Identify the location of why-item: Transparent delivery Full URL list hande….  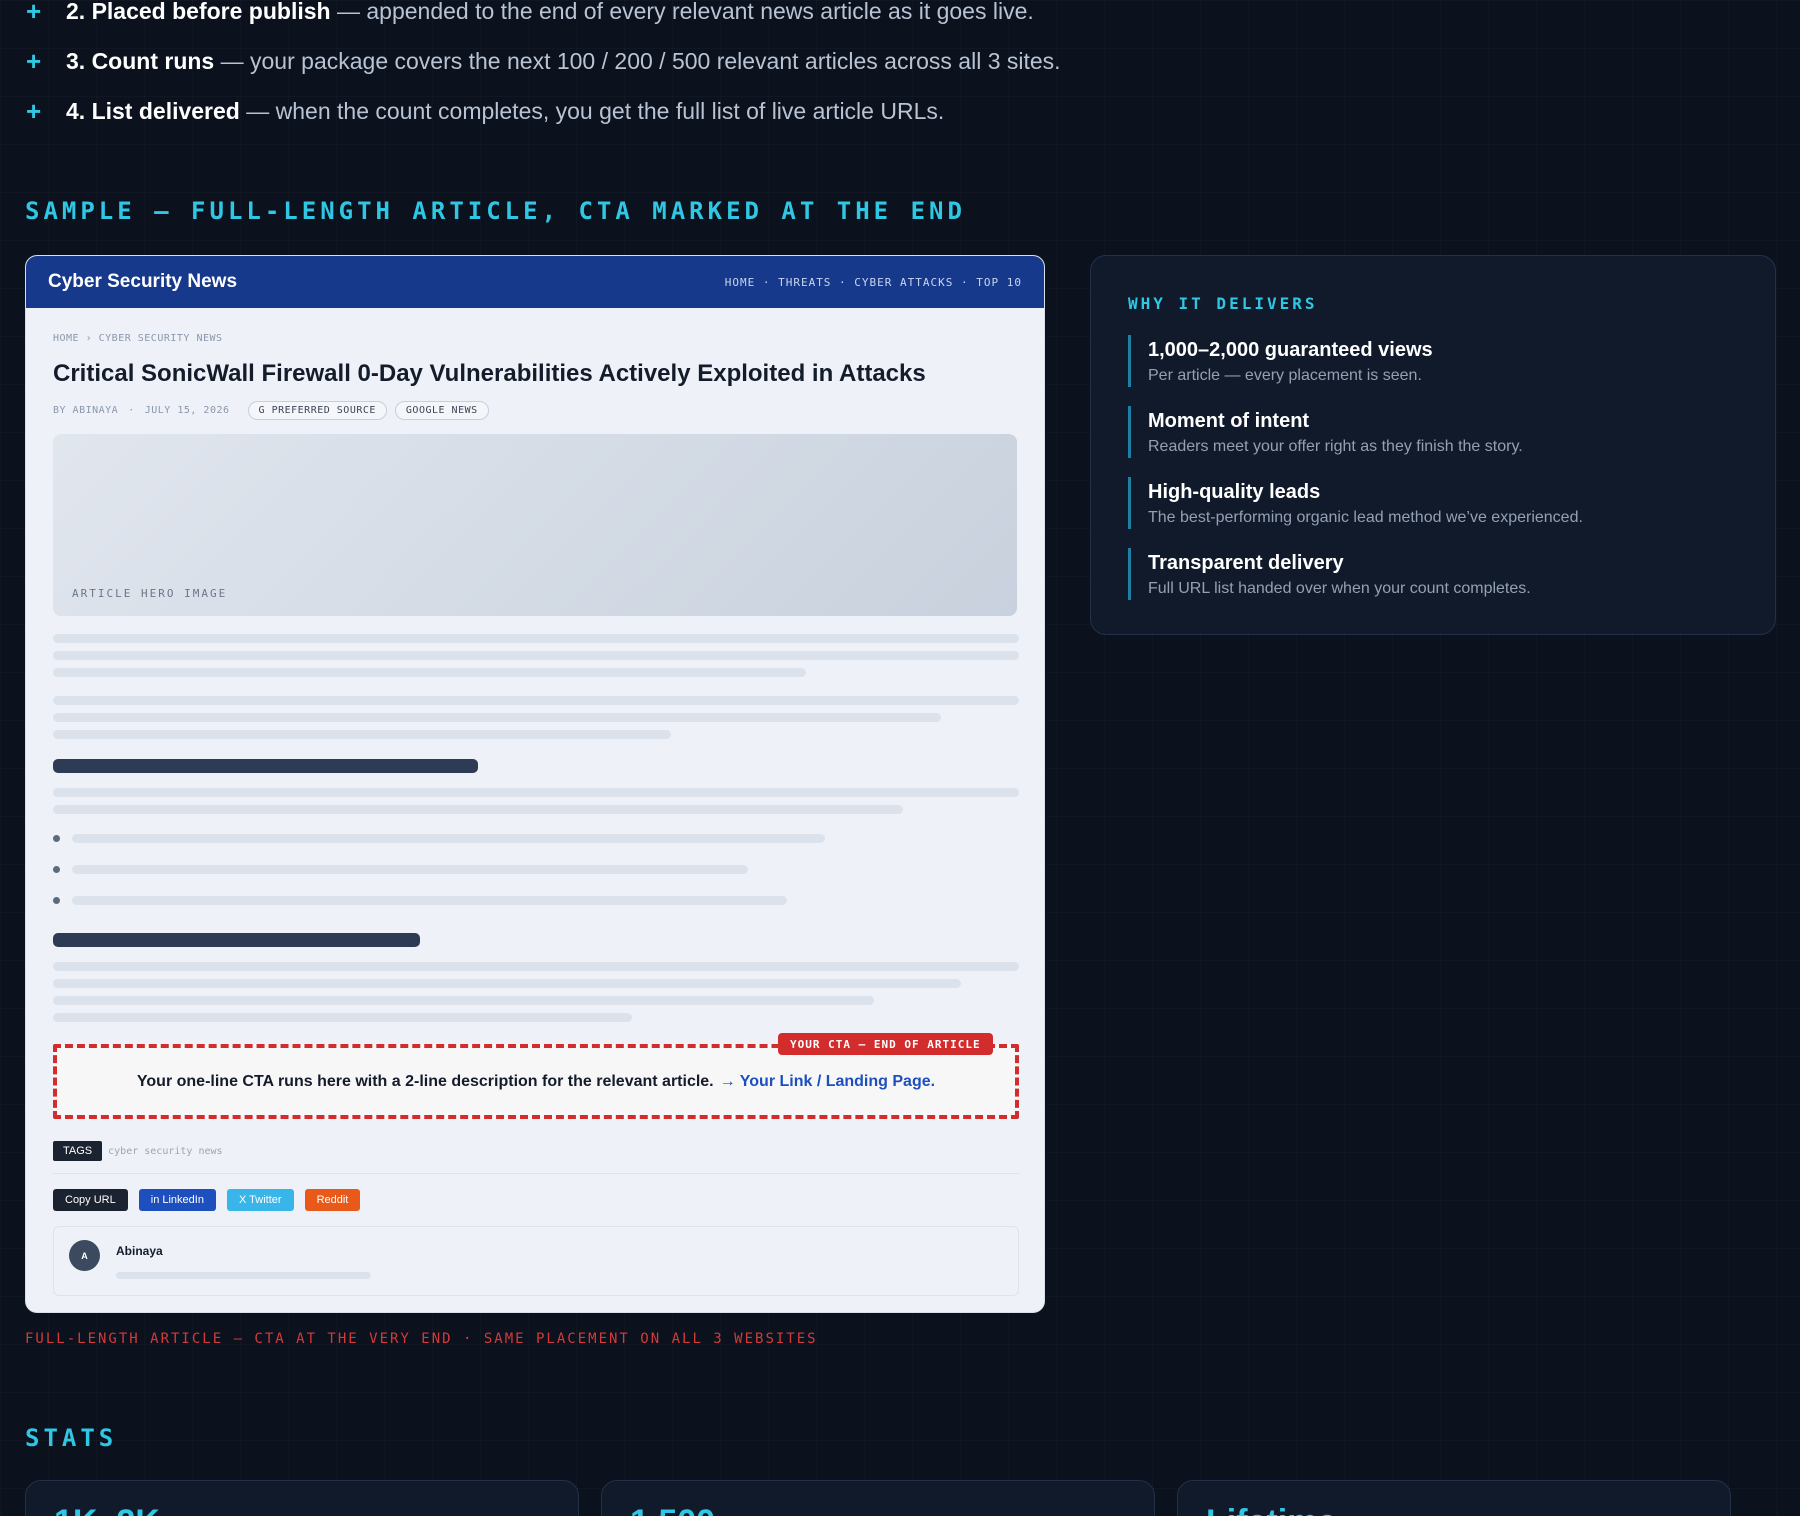
(1329, 574).